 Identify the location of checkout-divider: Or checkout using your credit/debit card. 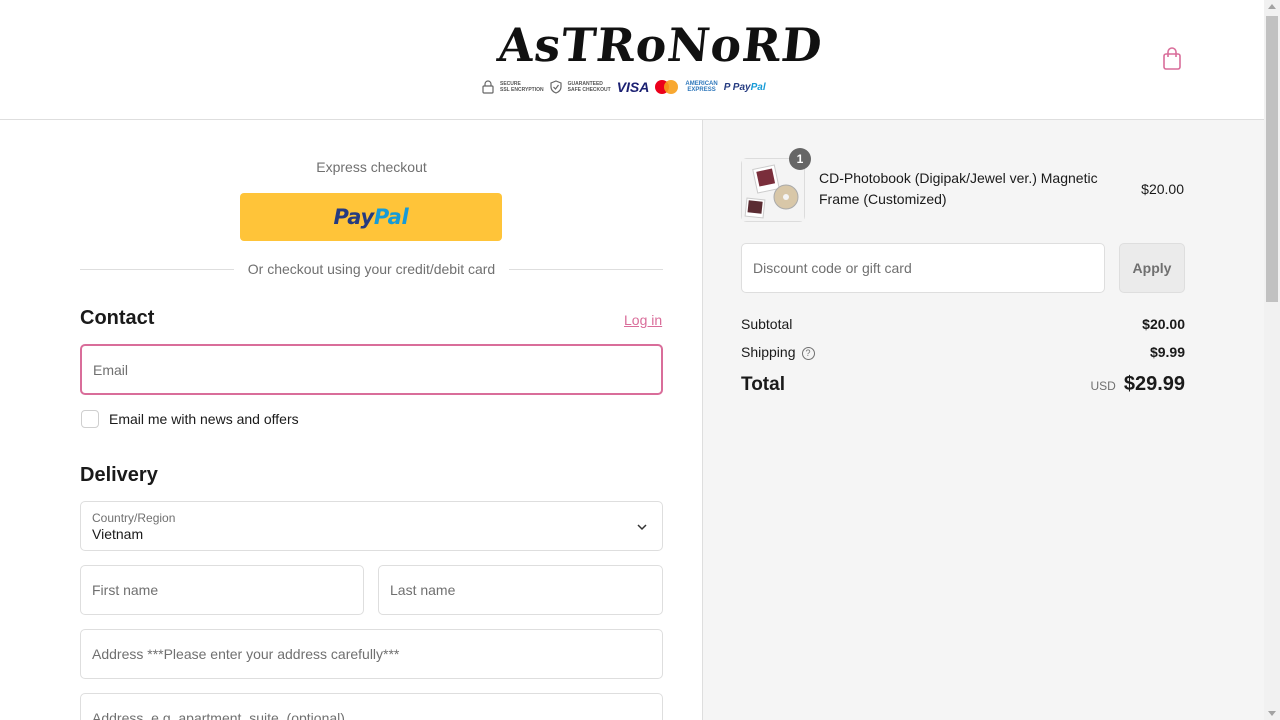
(371, 269).